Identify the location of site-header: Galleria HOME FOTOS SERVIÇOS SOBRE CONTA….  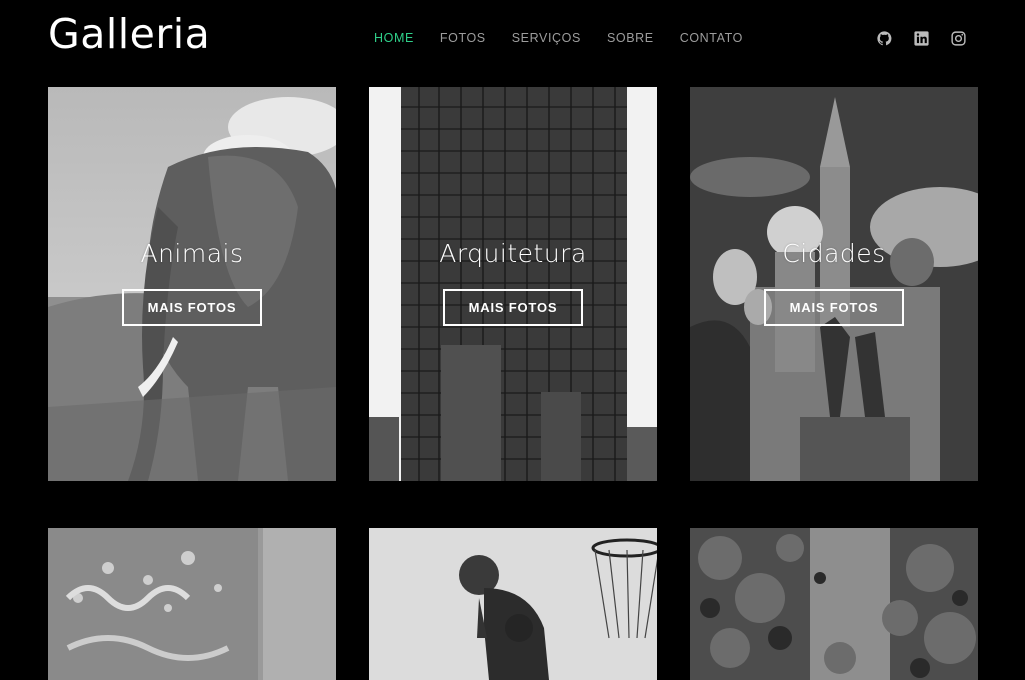
(512, 40).